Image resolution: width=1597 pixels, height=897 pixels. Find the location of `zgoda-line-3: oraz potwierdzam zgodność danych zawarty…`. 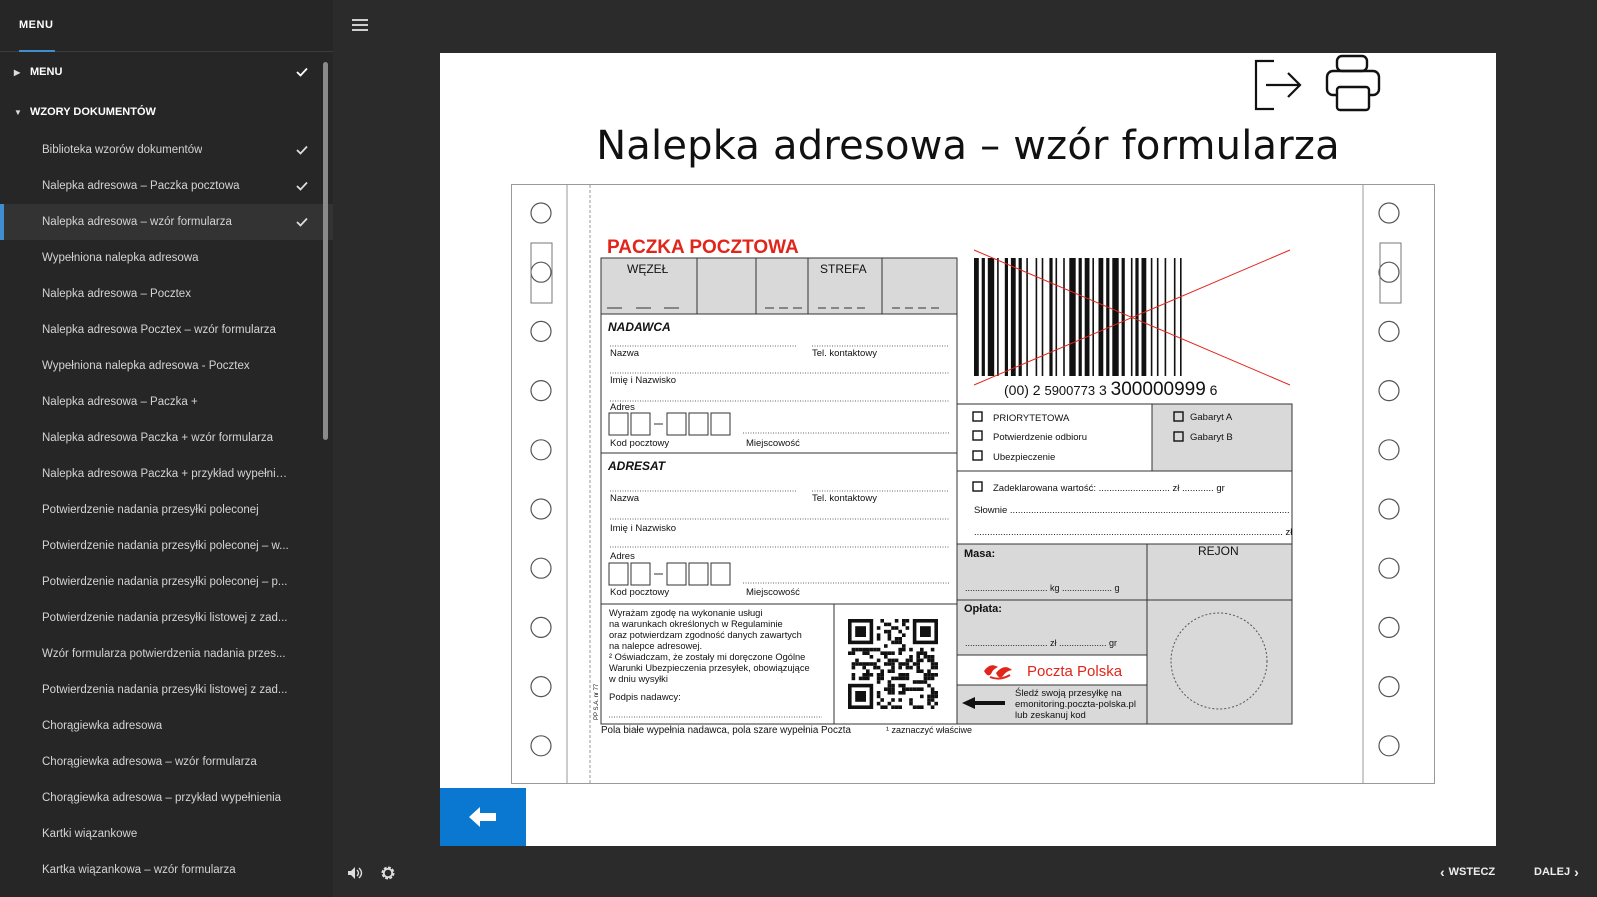

zgoda-line-3: oraz potwierdzam zgodność danych zawarty… is located at coordinates (705, 635).